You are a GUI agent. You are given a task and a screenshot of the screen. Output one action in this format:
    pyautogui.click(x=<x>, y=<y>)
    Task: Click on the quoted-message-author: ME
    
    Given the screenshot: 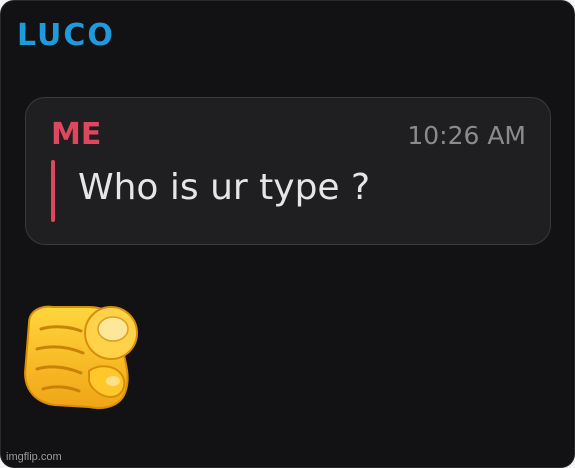 What is the action you would take?
    pyautogui.click(x=76, y=134)
    